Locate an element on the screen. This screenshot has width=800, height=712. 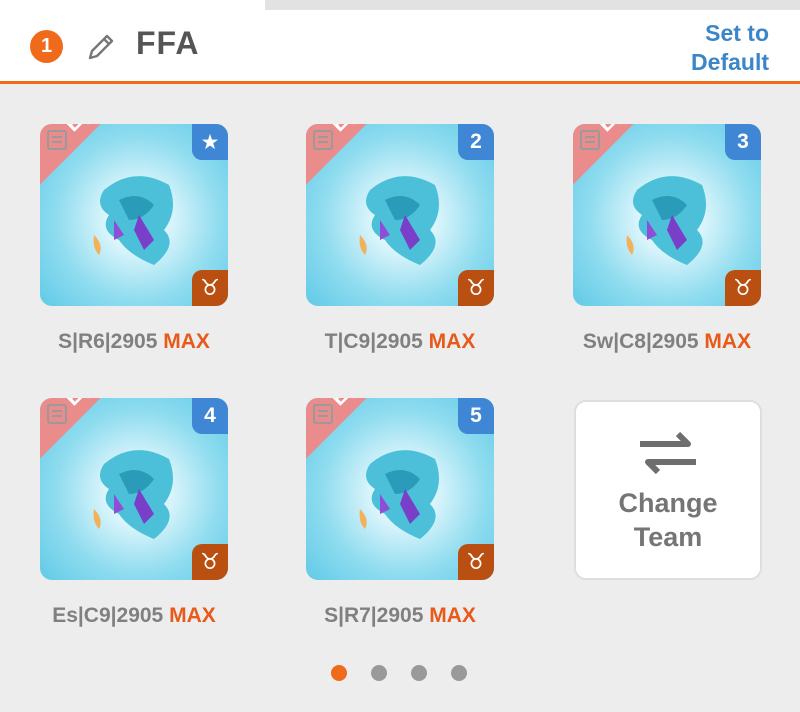
card-label-text: T|C9|2905 is located at coordinates (373, 341).